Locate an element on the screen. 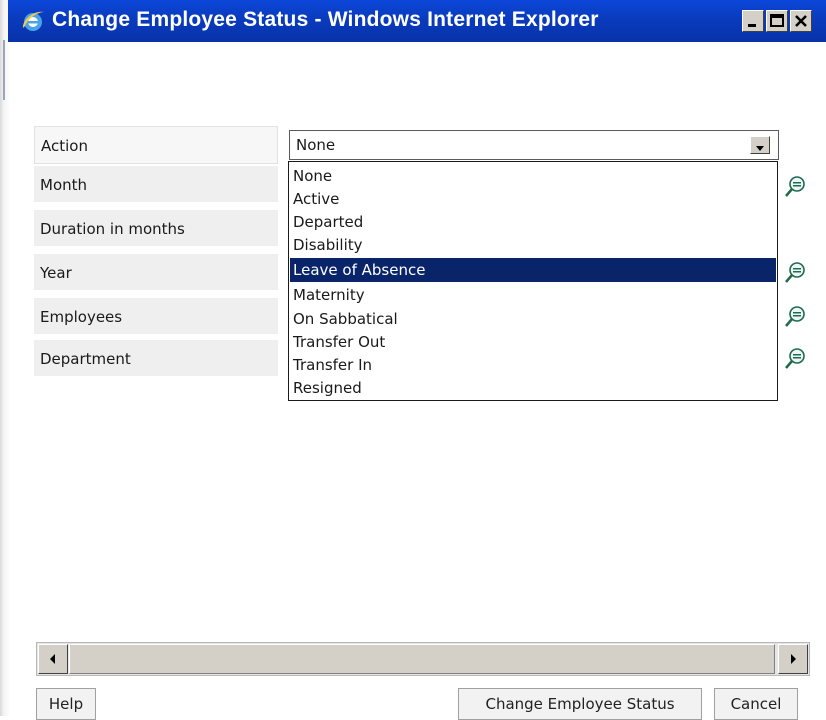 This screenshot has height=720, width=826. option-on-sabbatical: On Sabbatical is located at coordinates (533, 319).